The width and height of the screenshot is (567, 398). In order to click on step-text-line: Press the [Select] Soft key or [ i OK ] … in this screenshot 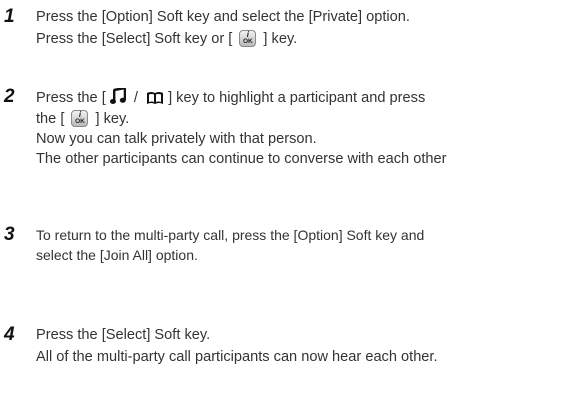, I will do `click(167, 38)`.